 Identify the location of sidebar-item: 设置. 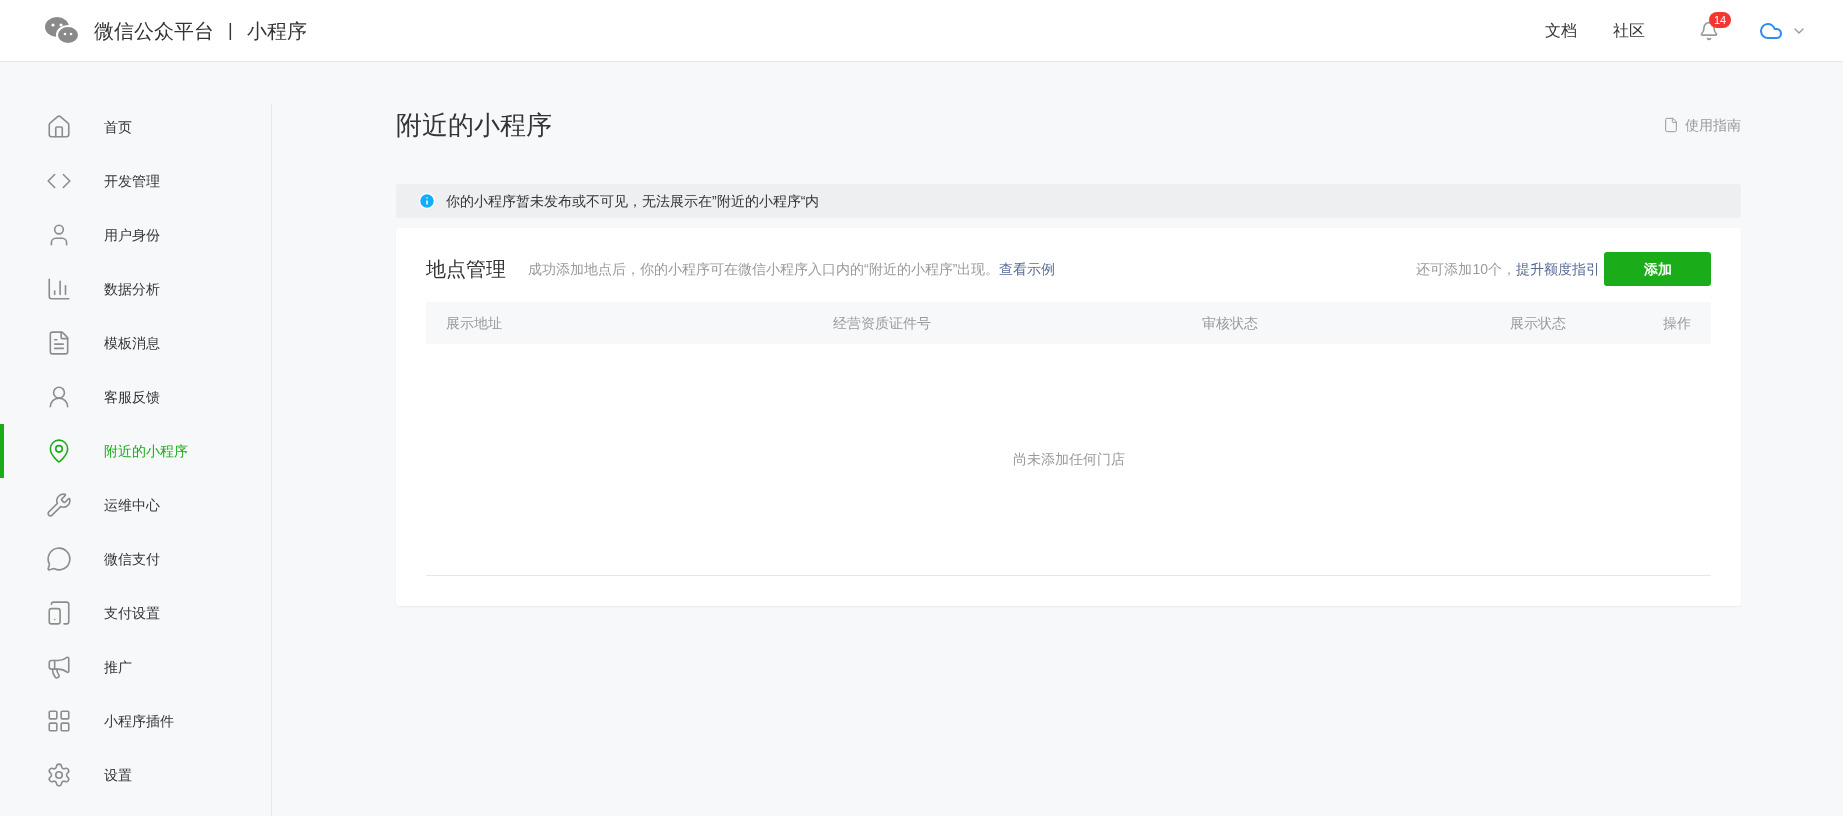
(136, 775).